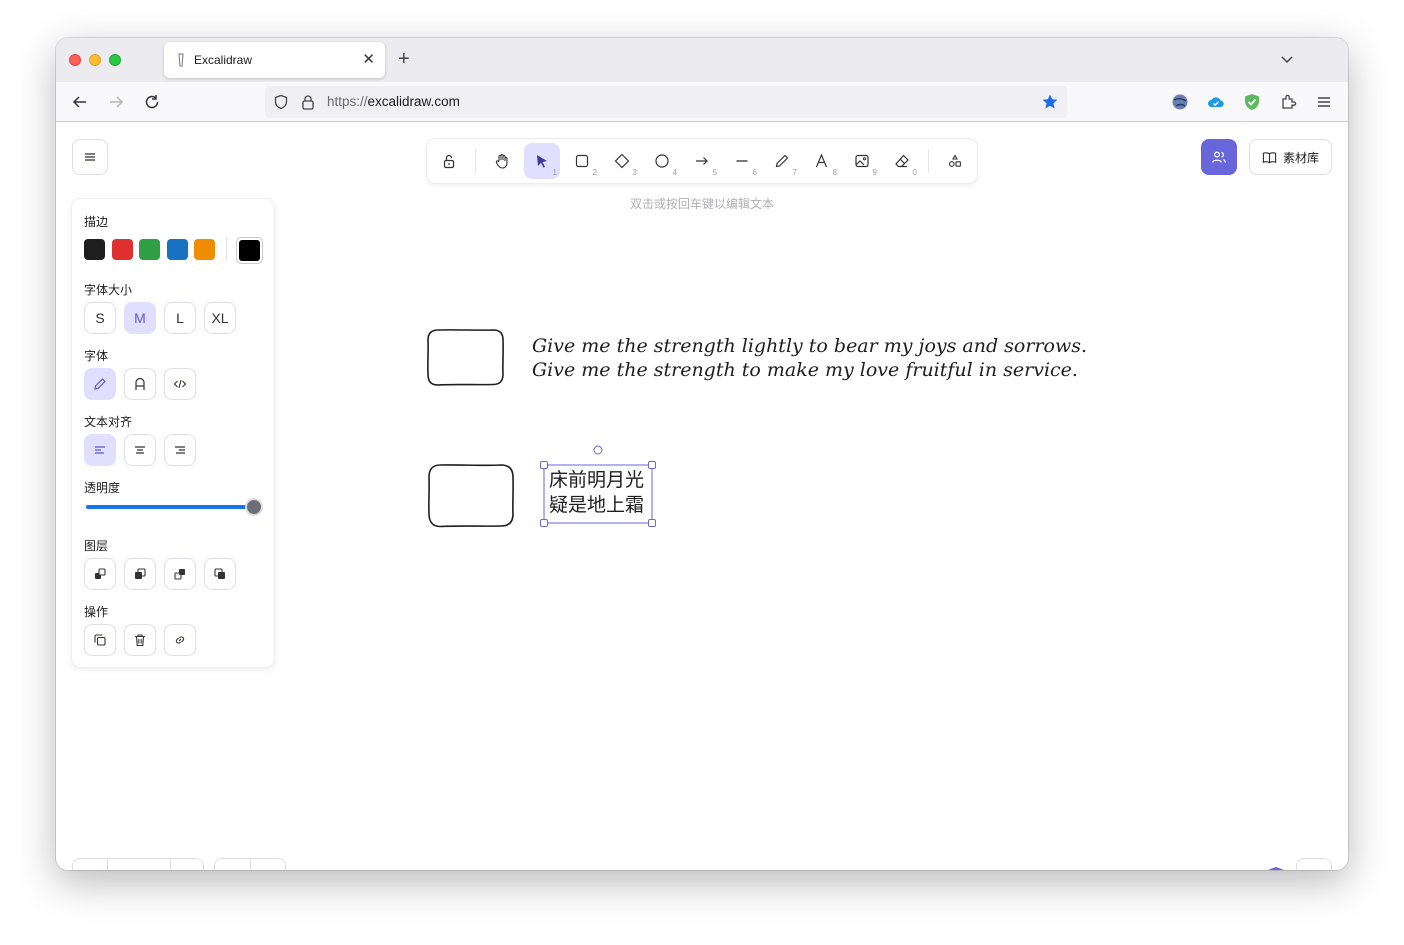  Describe the element at coordinates (274, 60) in the screenshot. I see `tab-excalidraw: Excalidraw ✕` at that location.